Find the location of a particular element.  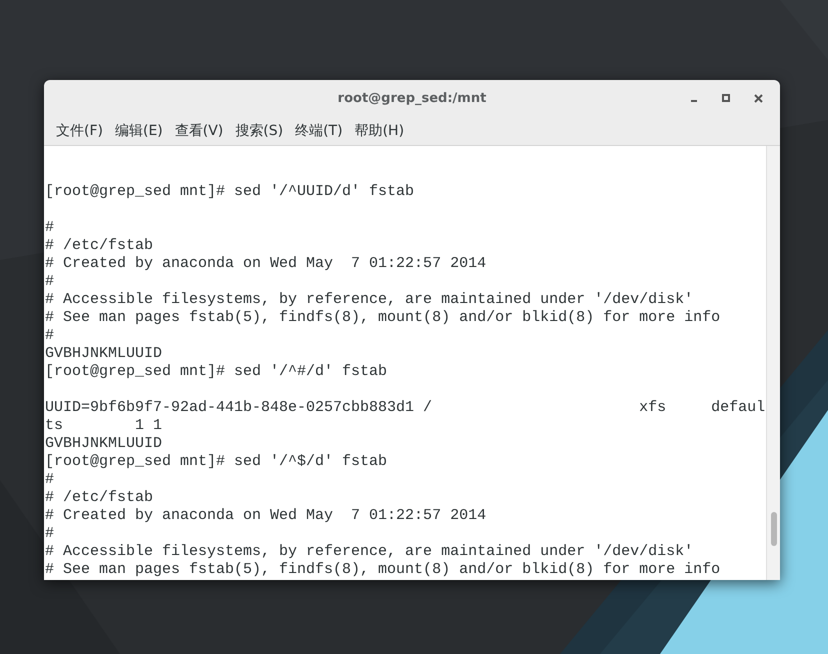

menu-item: 编辑(E) is located at coordinates (138, 131).